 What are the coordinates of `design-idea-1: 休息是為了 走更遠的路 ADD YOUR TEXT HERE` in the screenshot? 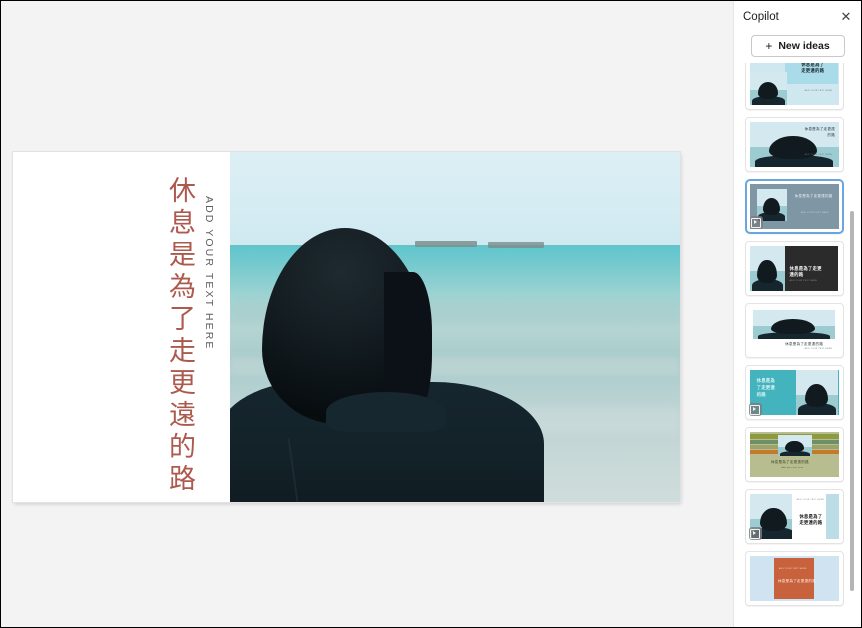 It's located at (794, 86).